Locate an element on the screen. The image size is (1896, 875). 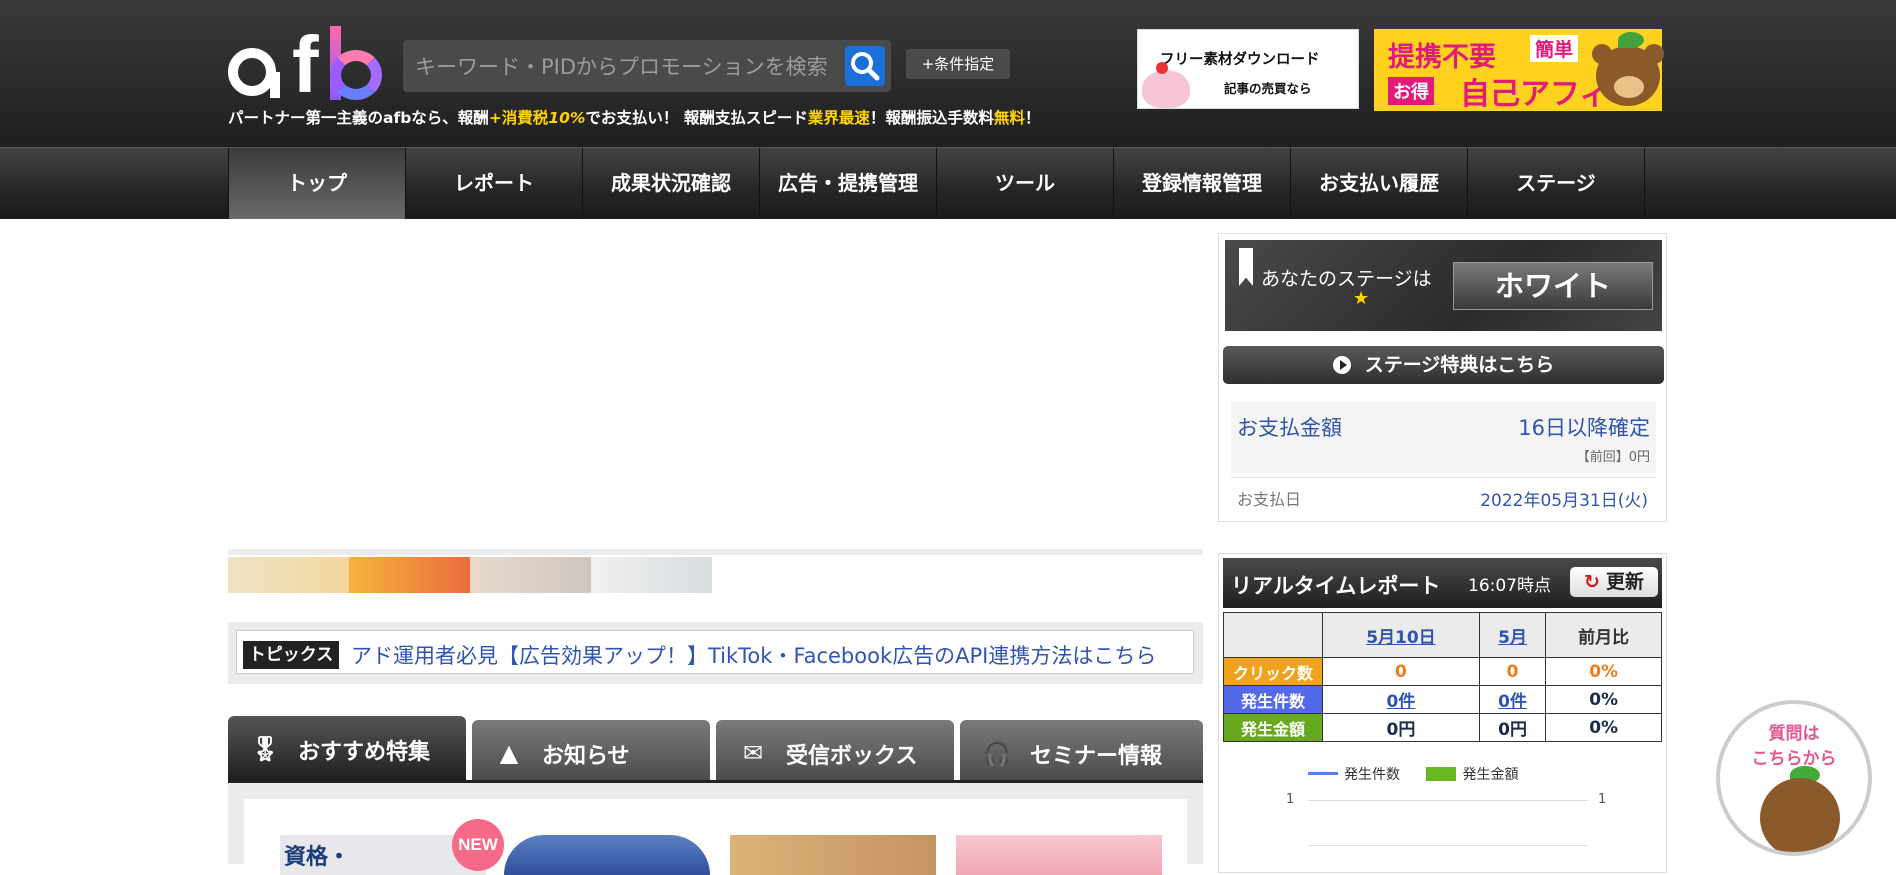
payment-previous: 【前回】0円 is located at coordinates (1613, 457).